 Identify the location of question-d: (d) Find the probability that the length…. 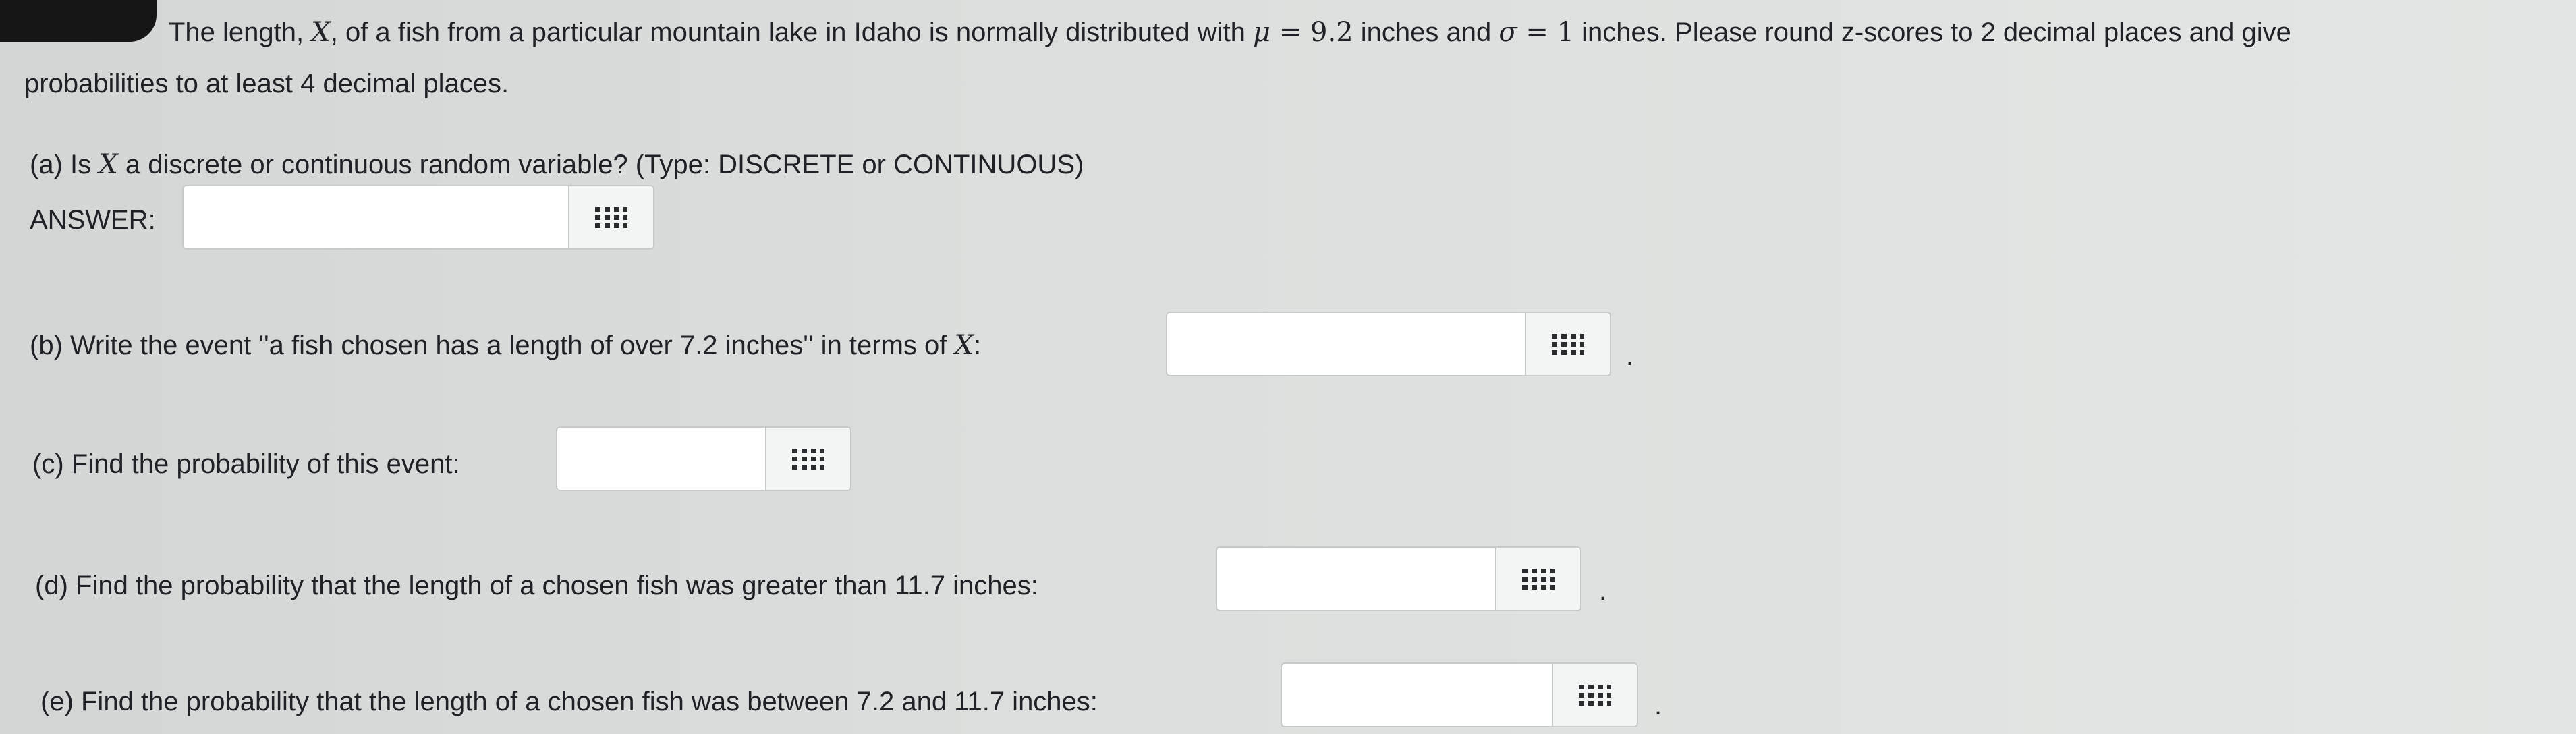
(536, 585).